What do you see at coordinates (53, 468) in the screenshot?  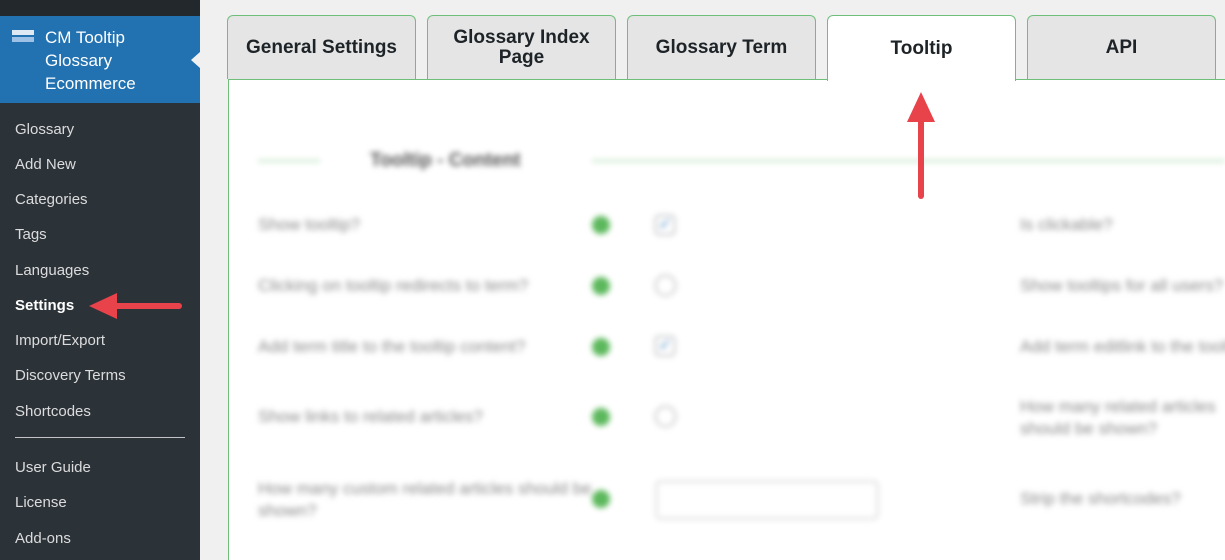 I see `sidebar-item-user-guide: User Guide` at bounding box center [53, 468].